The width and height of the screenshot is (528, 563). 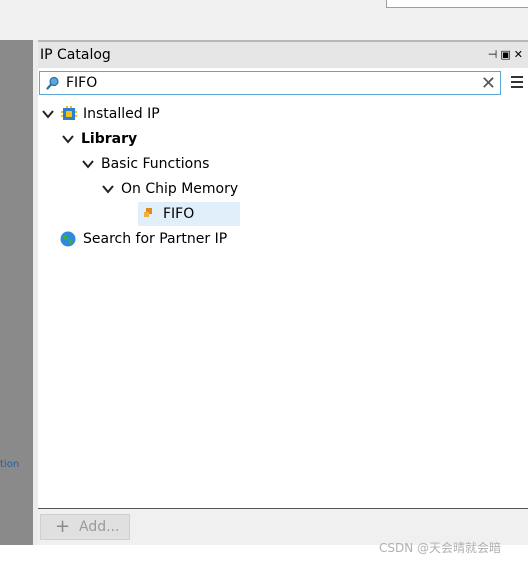 What do you see at coordinates (81, 83) in the screenshot?
I see `search-input: FIFO` at bounding box center [81, 83].